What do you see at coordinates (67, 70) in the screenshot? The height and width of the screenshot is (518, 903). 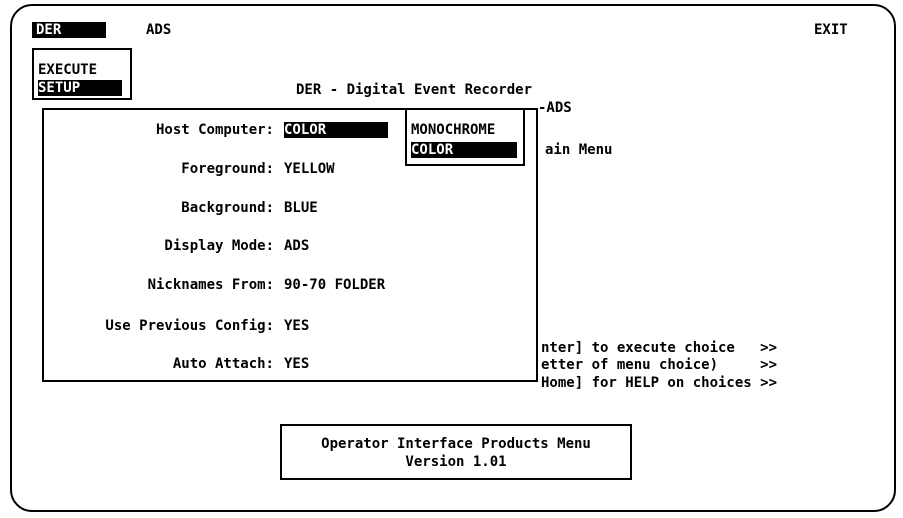 I see `menu-execute: EXECUTE` at bounding box center [67, 70].